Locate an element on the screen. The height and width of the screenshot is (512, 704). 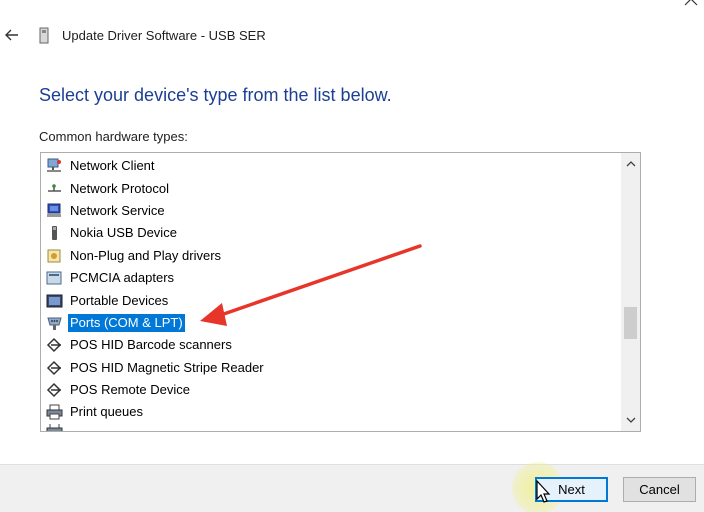
list-item-label: Nokia USB Device is located at coordinates (123, 233).